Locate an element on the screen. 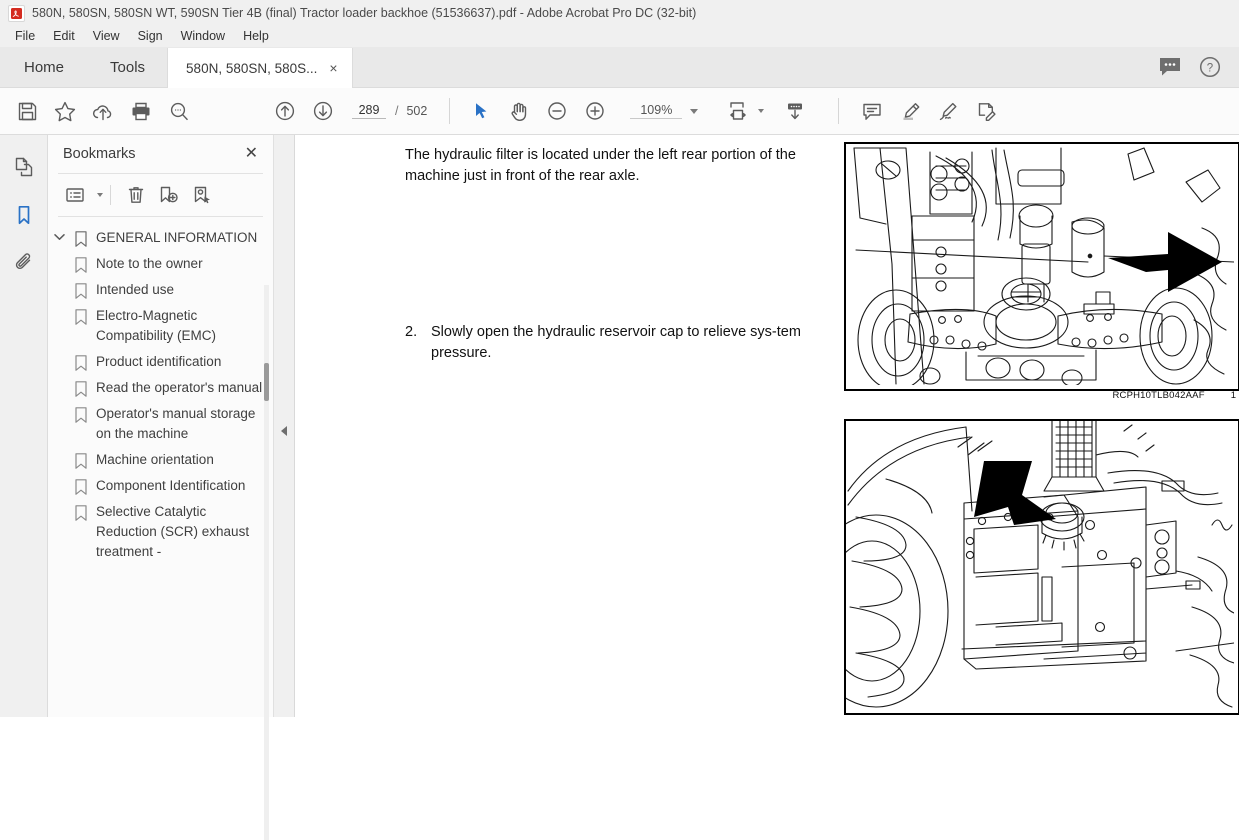 The width and height of the screenshot is (1239, 840). previous-page-icon is located at coordinates (285, 111).